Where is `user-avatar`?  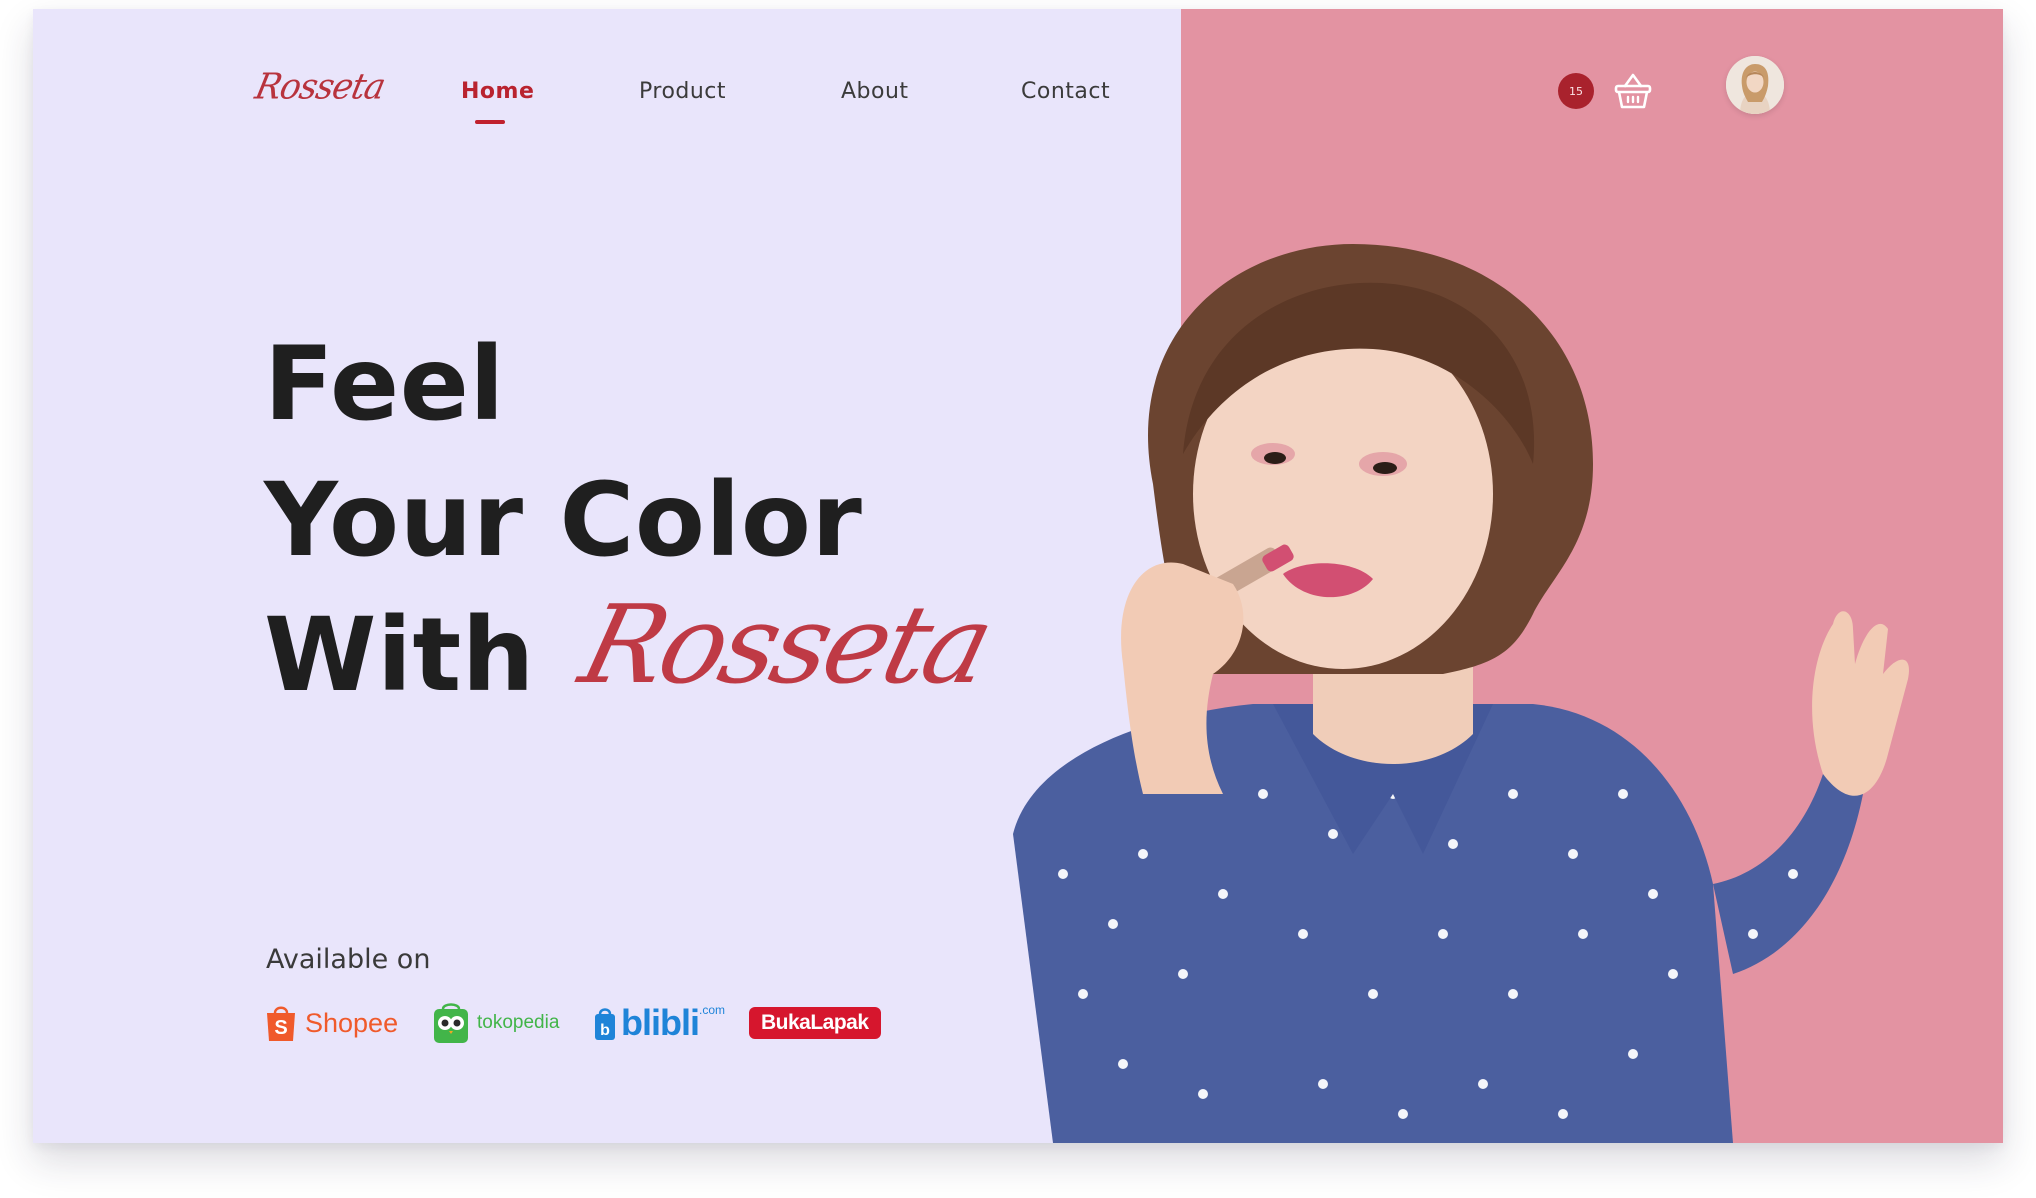
user-avatar is located at coordinates (1755, 85).